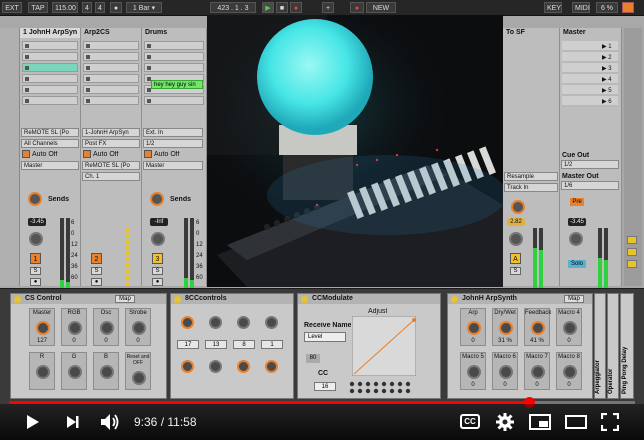  What do you see at coordinates (50, 143) in the screenshot?
I see `midi-channel-select: All Channels` at bounding box center [50, 143].